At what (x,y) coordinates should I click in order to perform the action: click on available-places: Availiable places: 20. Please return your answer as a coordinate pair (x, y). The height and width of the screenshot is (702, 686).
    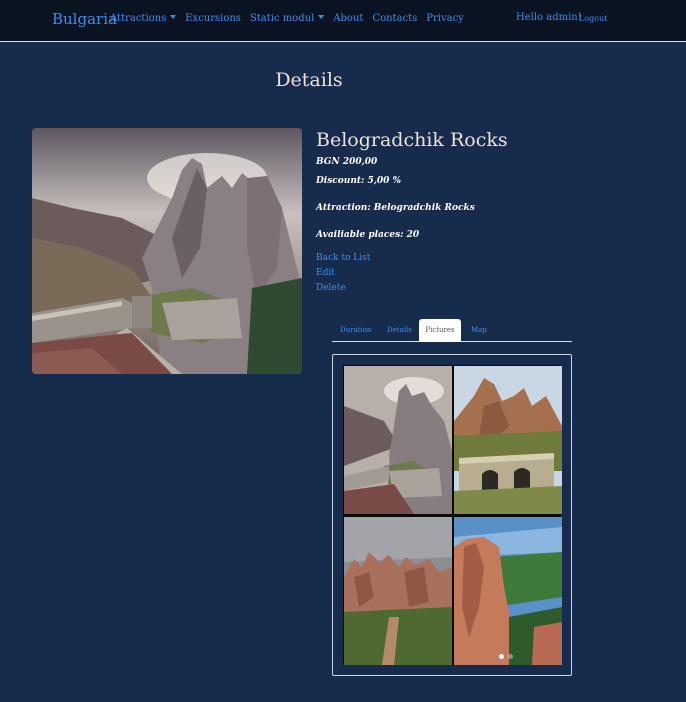
    Looking at the image, I should click on (368, 235).